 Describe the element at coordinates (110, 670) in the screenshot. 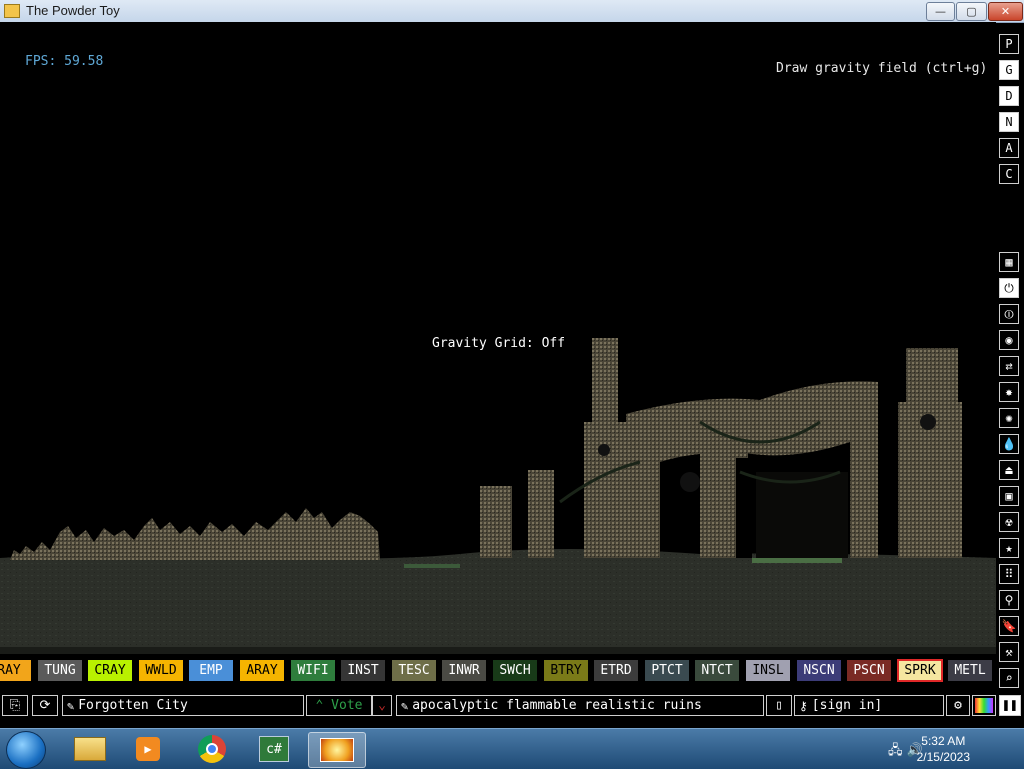

I see `element-cray: CRAY` at that location.